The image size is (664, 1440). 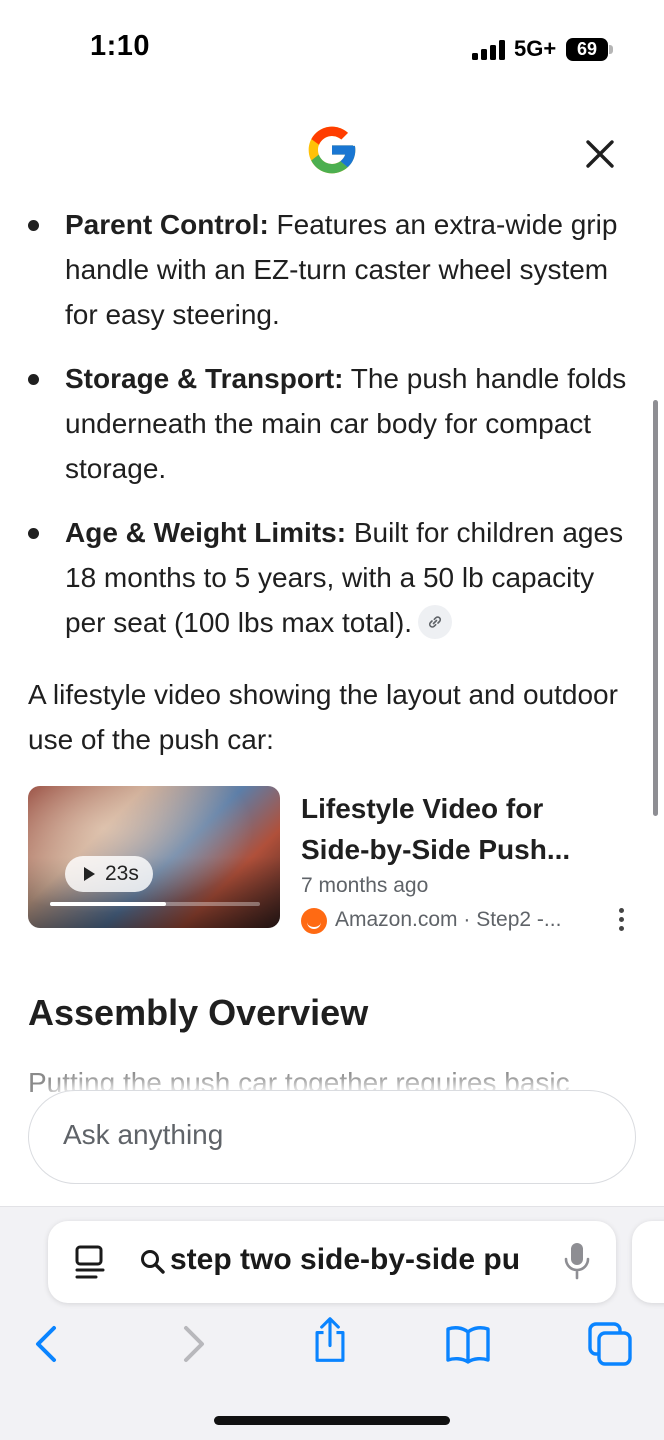 What do you see at coordinates (89, 874) in the screenshot?
I see `play-icon` at bounding box center [89, 874].